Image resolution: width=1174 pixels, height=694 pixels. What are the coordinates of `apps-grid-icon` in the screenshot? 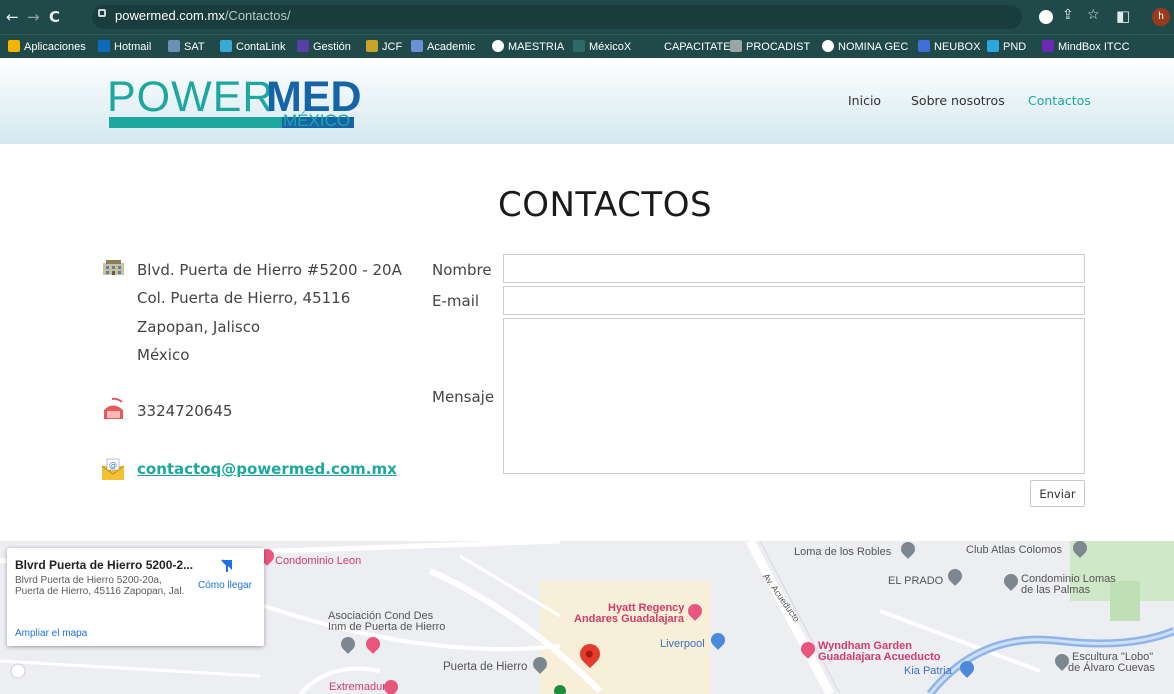 It's located at (14, 46).